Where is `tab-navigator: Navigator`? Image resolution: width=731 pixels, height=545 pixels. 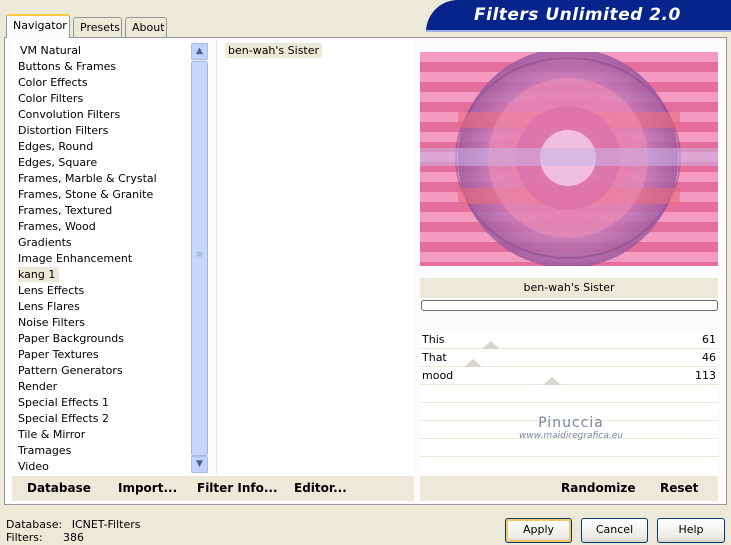 tab-navigator: Navigator is located at coordinates (38, 26).